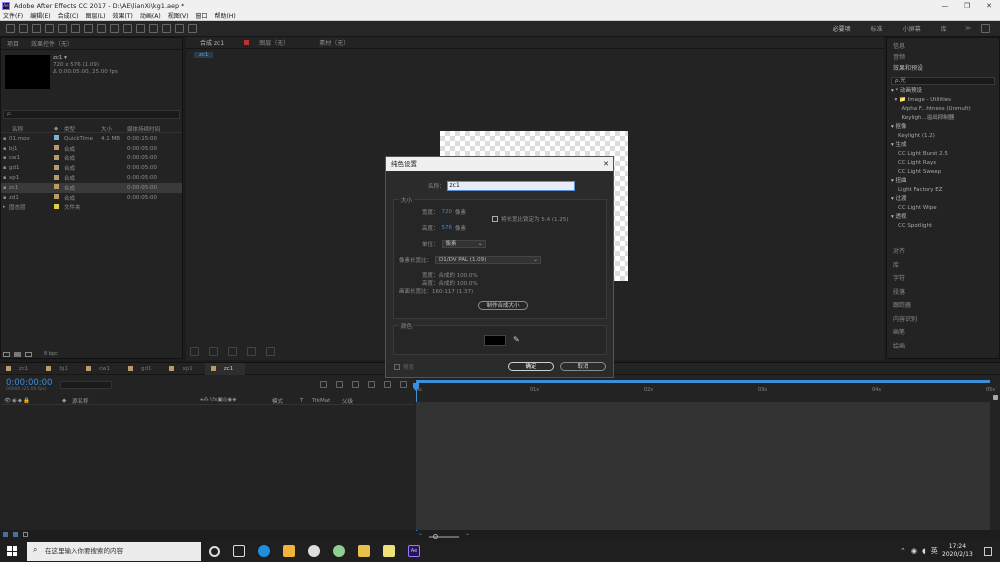  What do you see at coordinates (114, 129) in the screenshot?
I see `col-size: 大小` at bounding box center [114, 129].